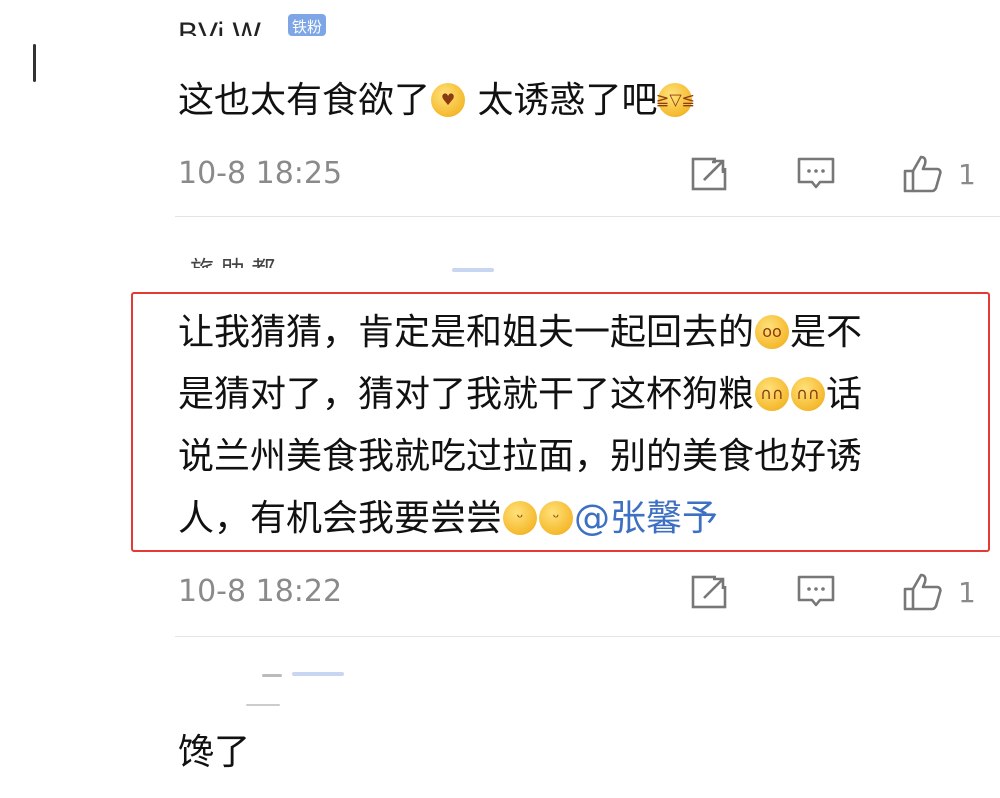 This screenshot has width=1000, height=798. I want to click on heart-eyes-emoji: ♥, so click(448, 100).